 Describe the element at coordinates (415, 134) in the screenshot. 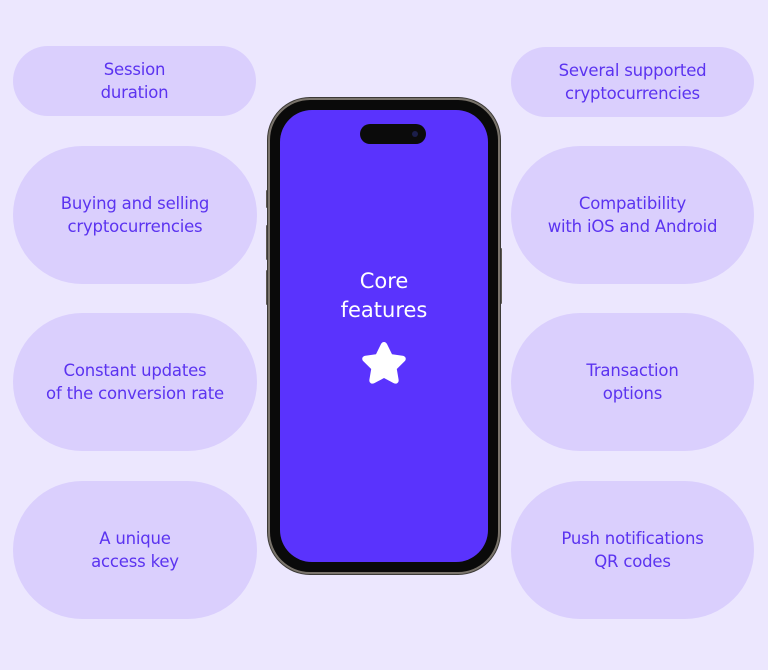

I see `camera-icon` at that location.